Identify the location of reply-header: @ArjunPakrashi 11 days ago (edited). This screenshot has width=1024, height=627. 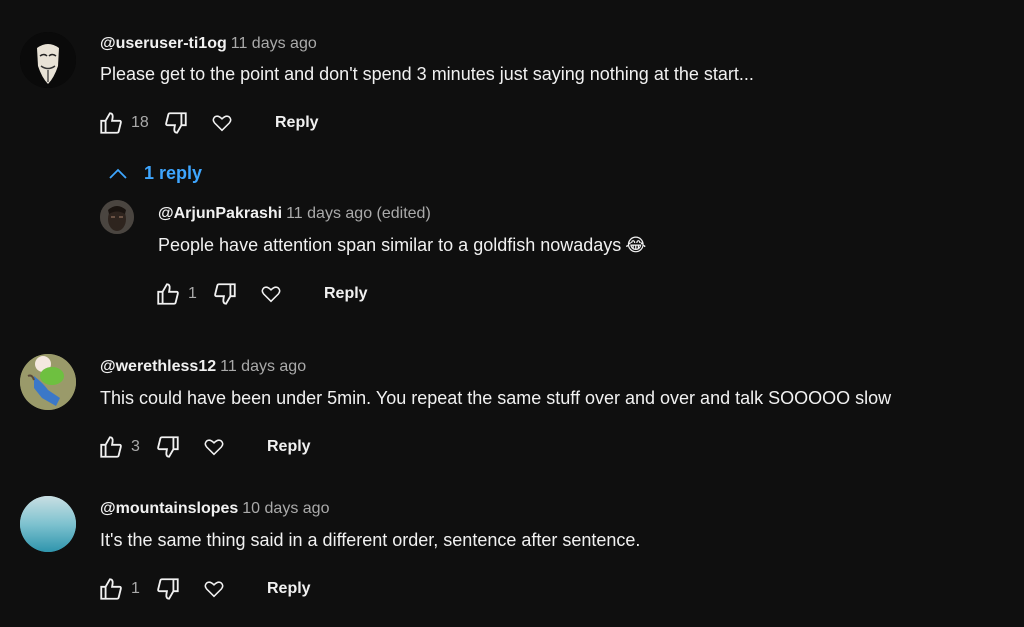
(294, 214).